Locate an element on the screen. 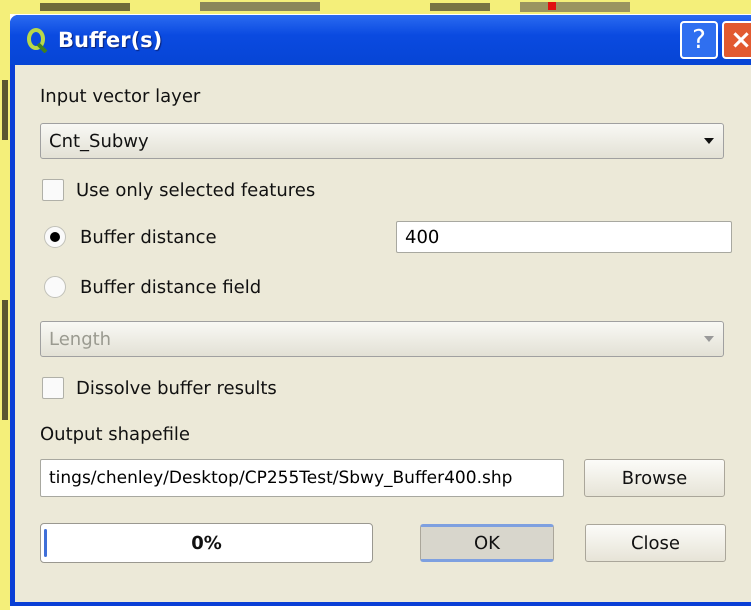 This screenshot has width=751, height=610. radio-label: Buffer distance is located at coordinates (149, 237).